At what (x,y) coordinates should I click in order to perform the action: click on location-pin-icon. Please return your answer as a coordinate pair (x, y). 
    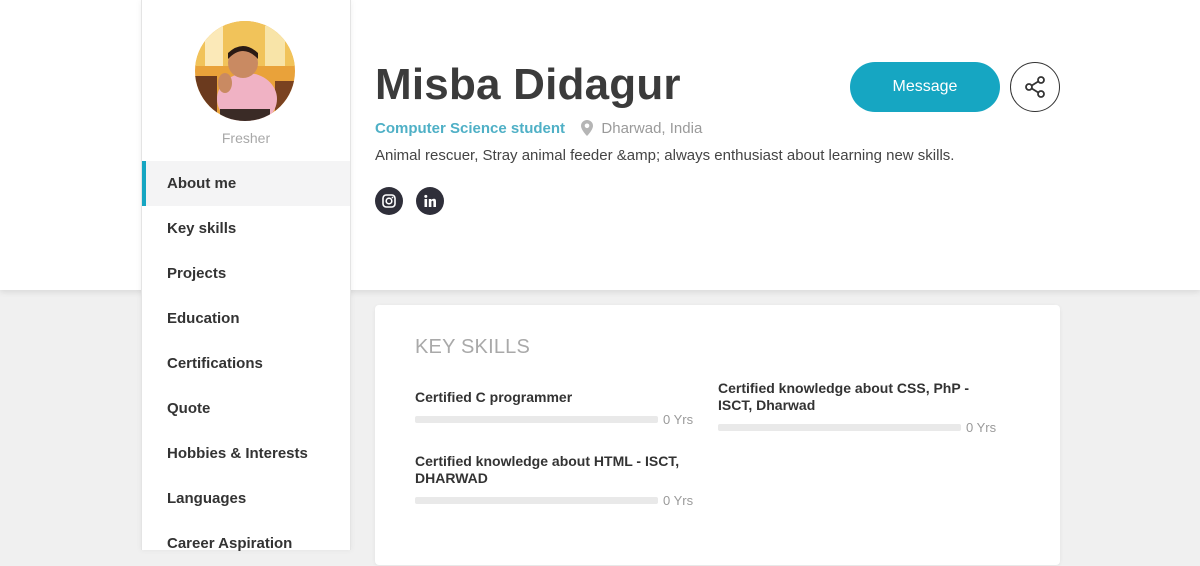
    Looking at the image, I should click on (587, 130).